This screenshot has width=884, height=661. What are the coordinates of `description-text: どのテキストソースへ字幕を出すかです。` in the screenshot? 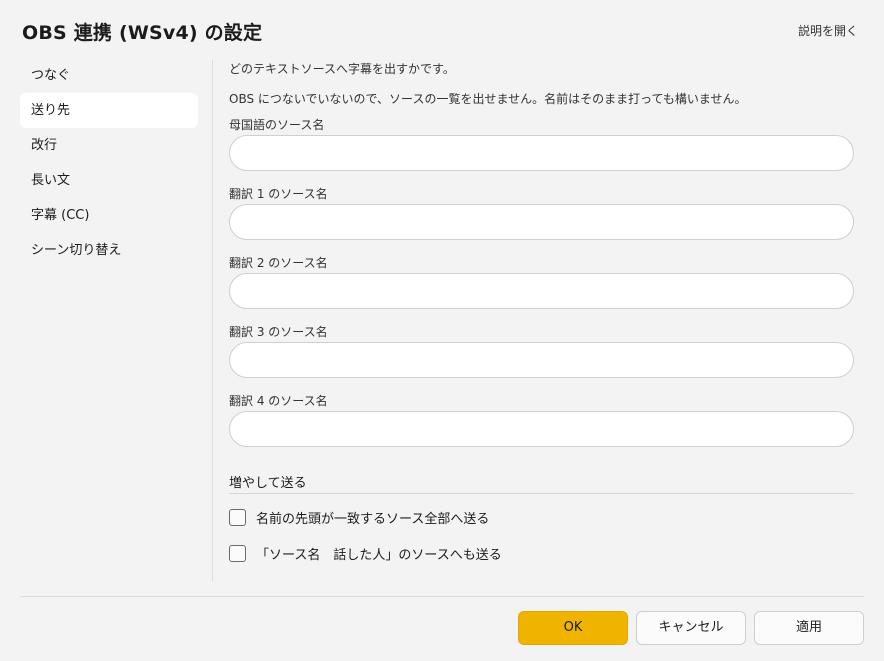 It's located at (342, 69).